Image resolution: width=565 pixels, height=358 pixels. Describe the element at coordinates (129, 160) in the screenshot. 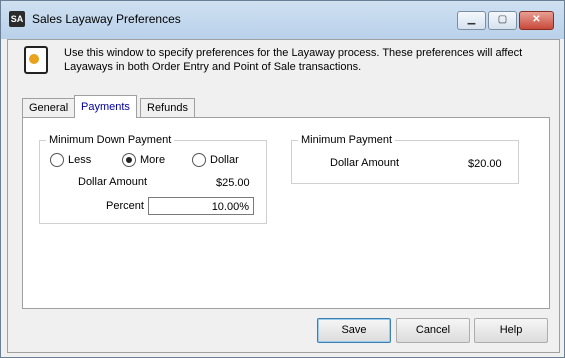

I see `radio-more-circle` at that location.